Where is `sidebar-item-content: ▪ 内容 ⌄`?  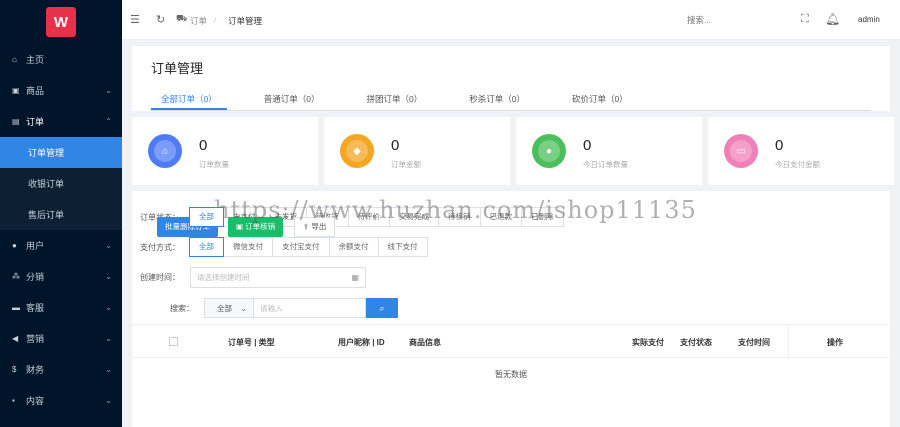 sidebar-item-content: ▪ 内容 ⌄ is located at coordinates (61, 400).